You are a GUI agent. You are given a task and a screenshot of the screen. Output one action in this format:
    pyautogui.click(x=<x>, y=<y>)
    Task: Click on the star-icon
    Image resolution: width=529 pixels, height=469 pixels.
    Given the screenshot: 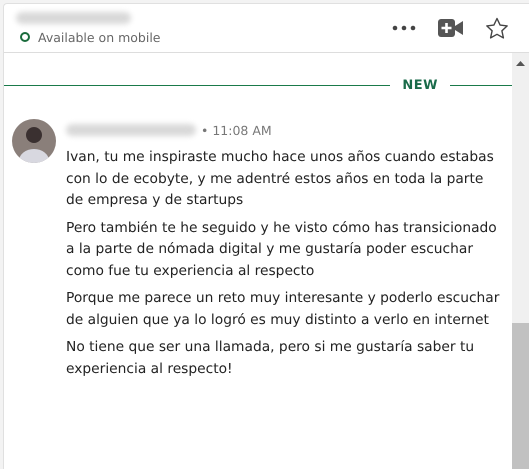 What is the action you would take?
    pyautogui.click(x=497, y=28)
    